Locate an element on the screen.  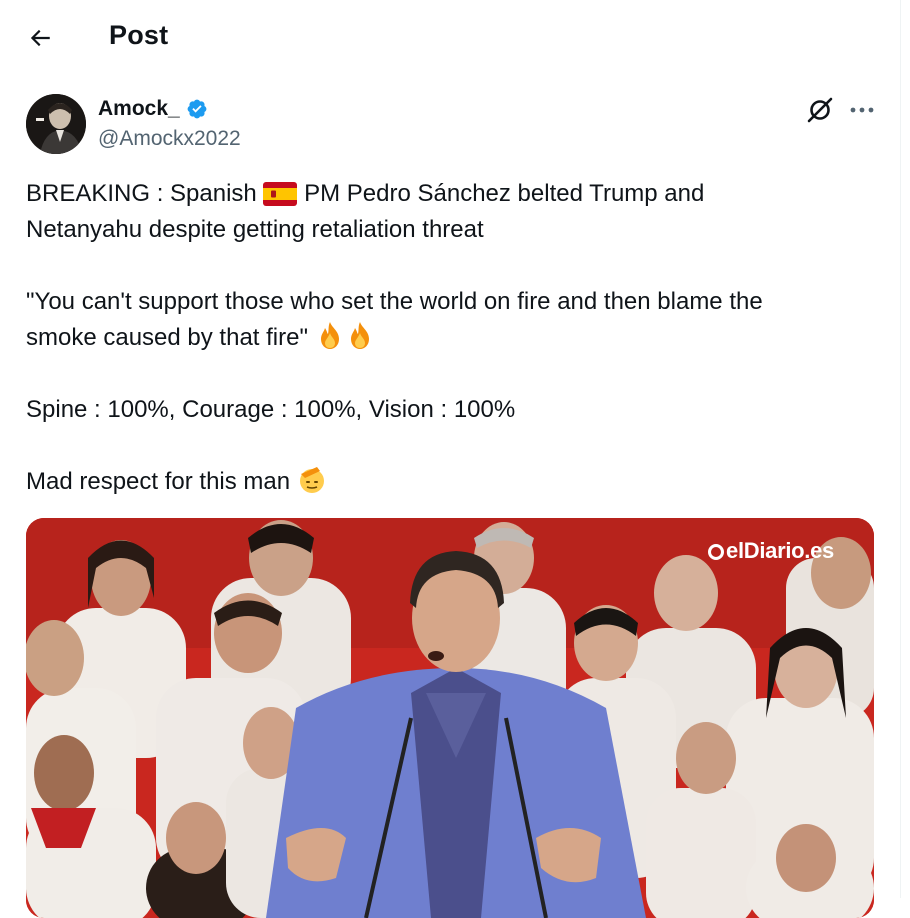
avatar-image is located at coordinates (56, 124).